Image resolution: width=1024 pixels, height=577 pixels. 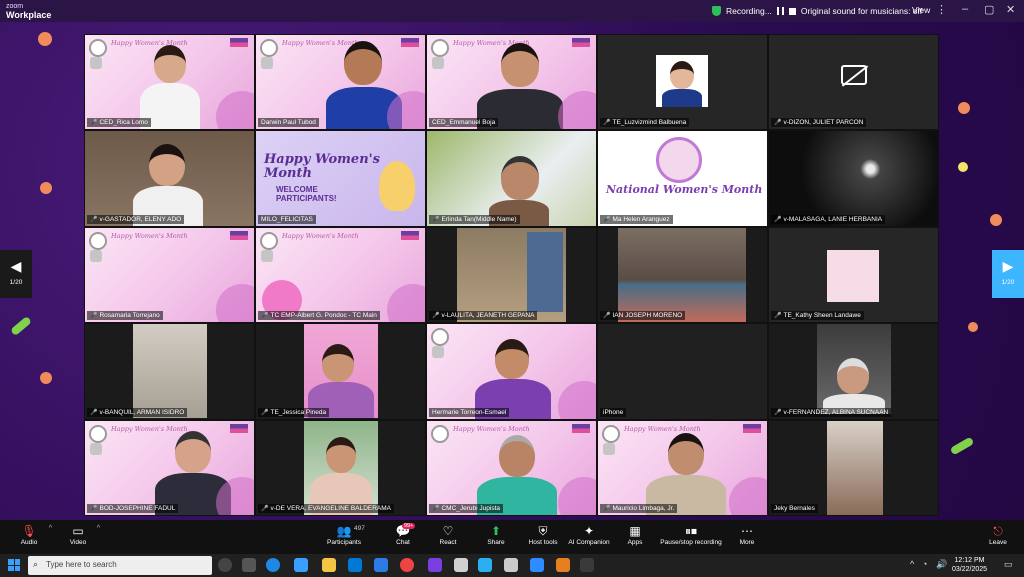 What do you see at coordinates (853, 467) in the screenshot?
I see `video-tile: Jeky Bernales` at bounding box center [853, 467].